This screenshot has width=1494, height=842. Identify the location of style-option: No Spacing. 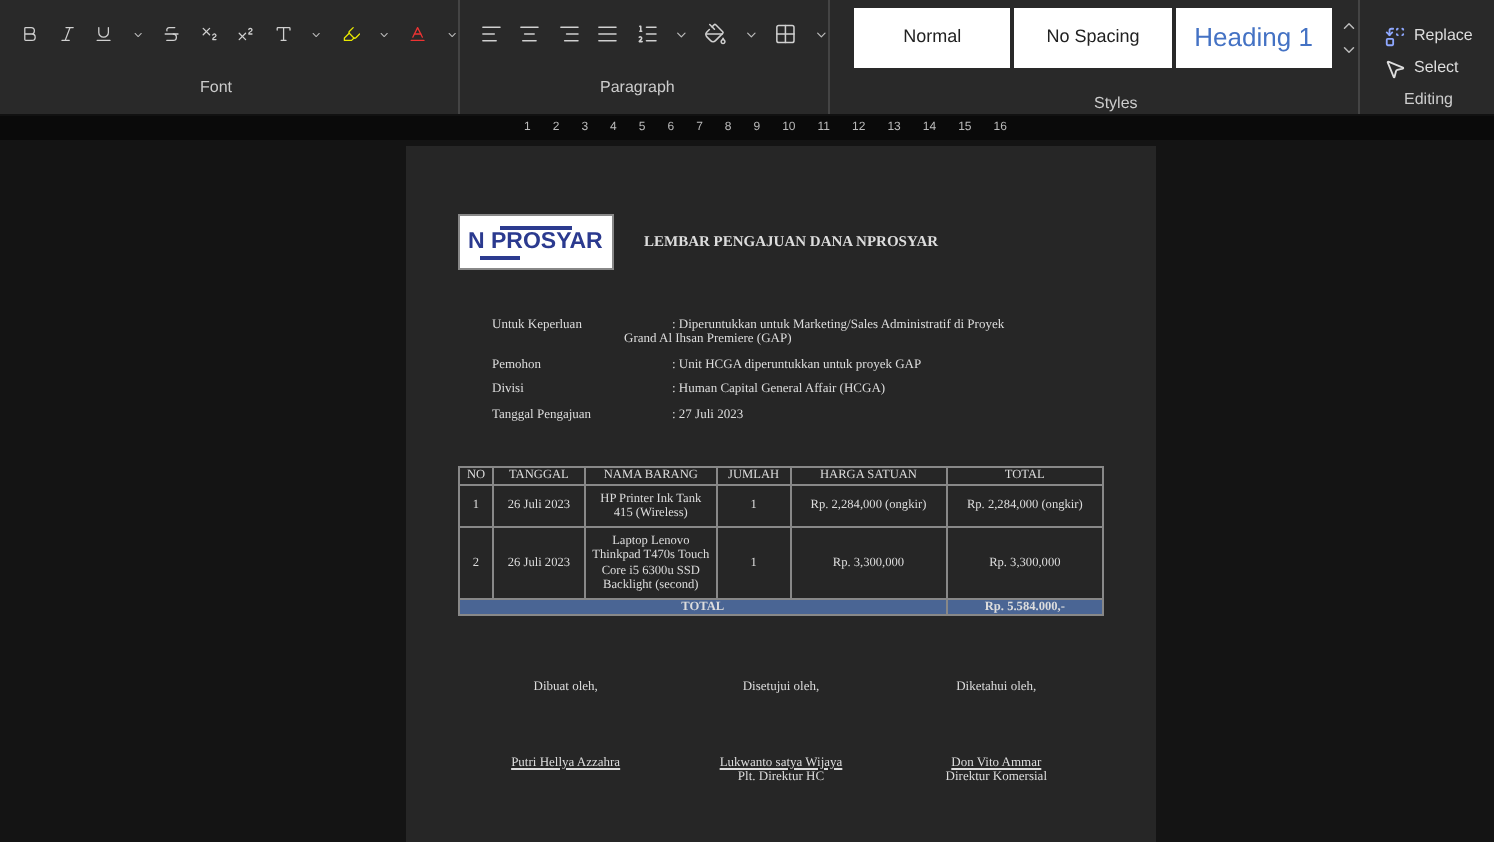
(1093, 38).